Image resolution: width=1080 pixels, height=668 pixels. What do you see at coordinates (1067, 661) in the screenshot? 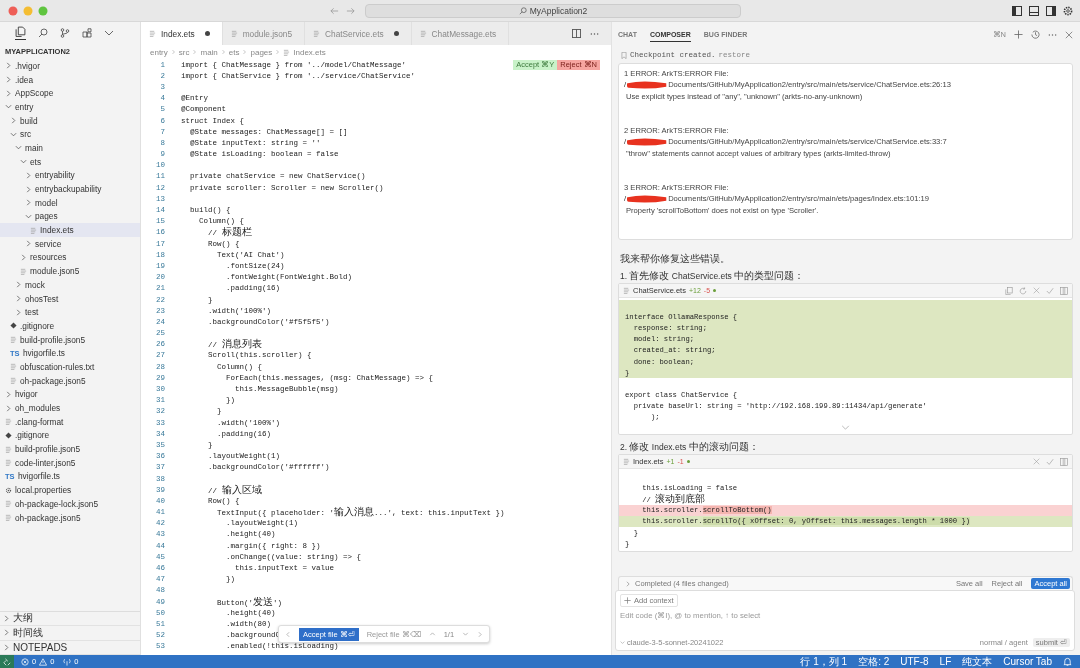
I see `bell-icon` at bounding box center [1067, 661].